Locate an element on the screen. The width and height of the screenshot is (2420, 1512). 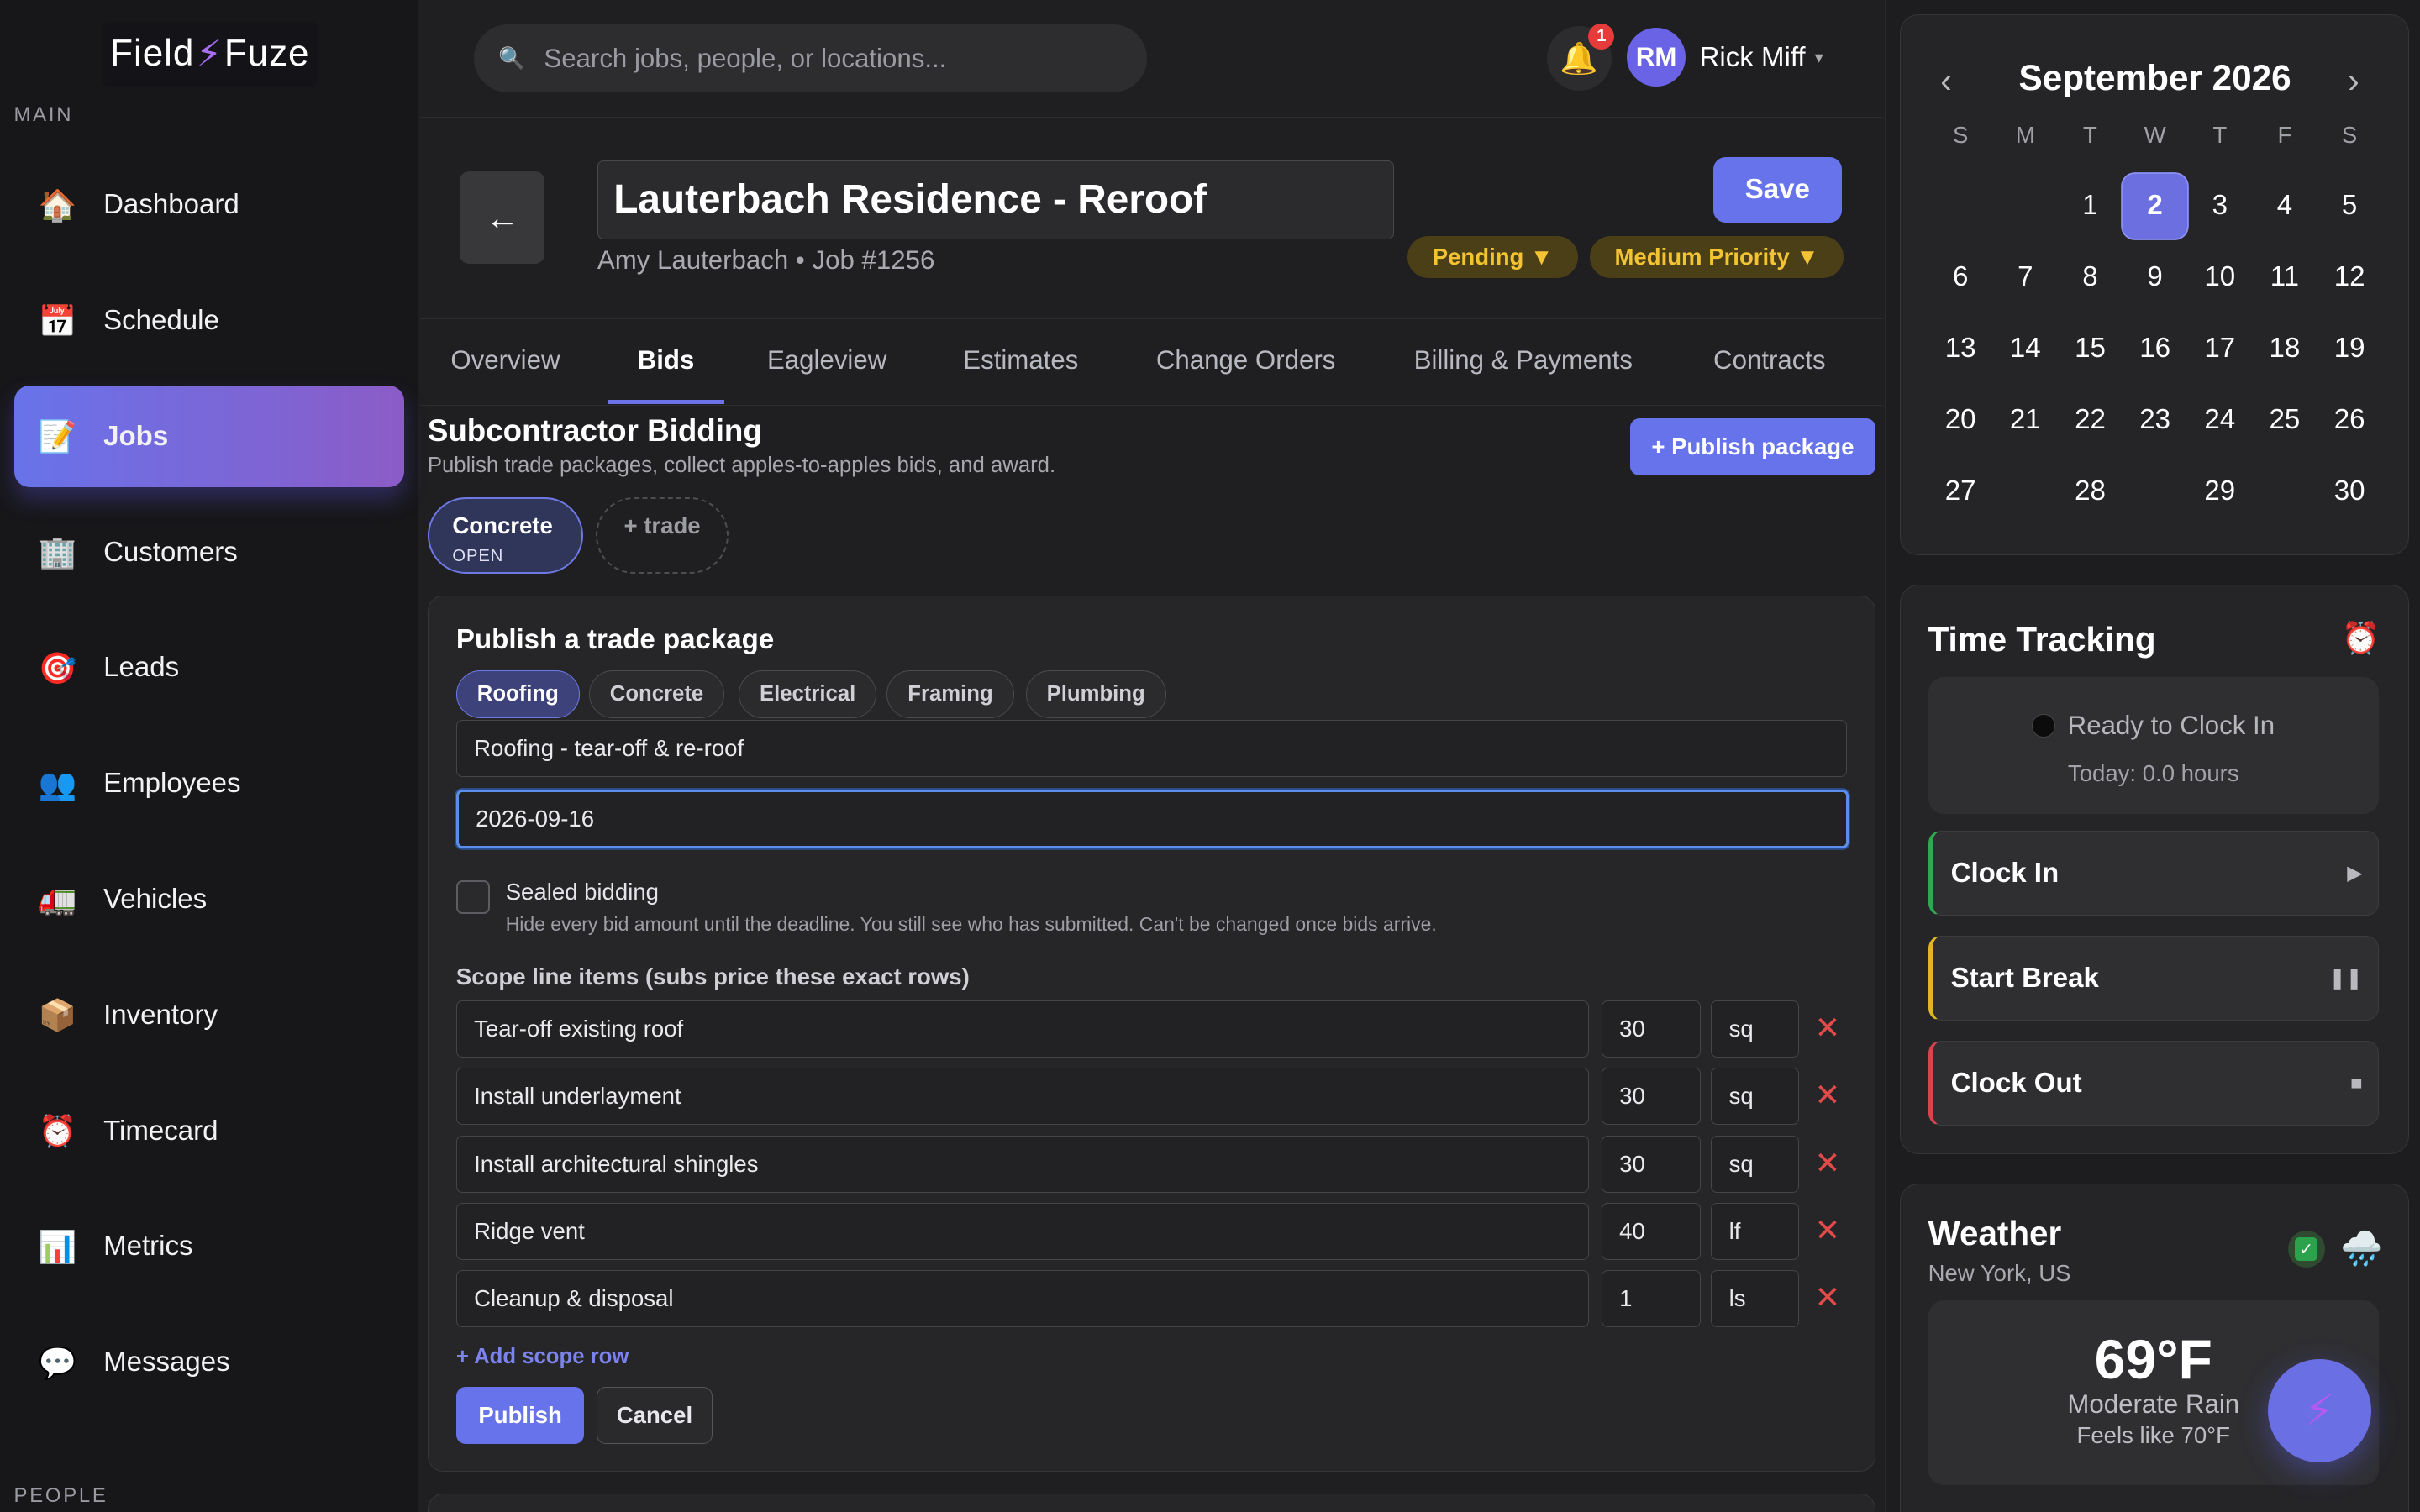
calendar-day: 22 is located at coordinates (2090, 419).